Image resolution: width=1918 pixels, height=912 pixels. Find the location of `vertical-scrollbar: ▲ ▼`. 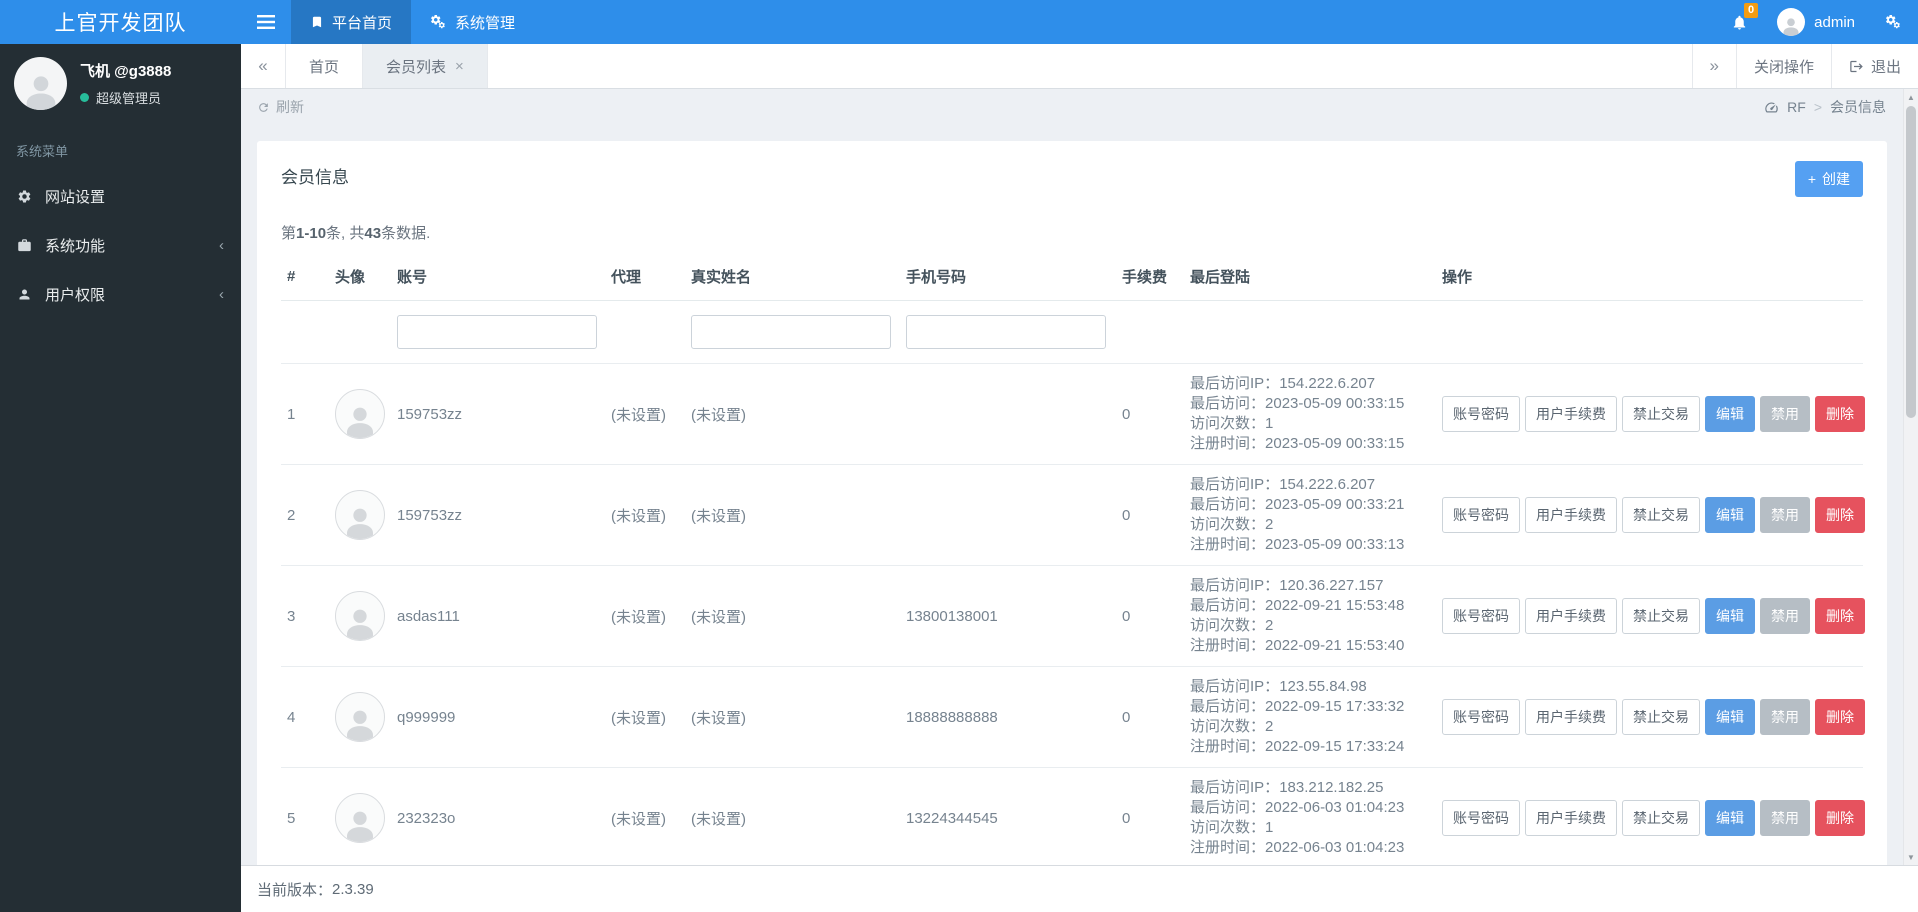

vertical-scrollbar: ▲ ▼ is located at coordinates (1910, 477).